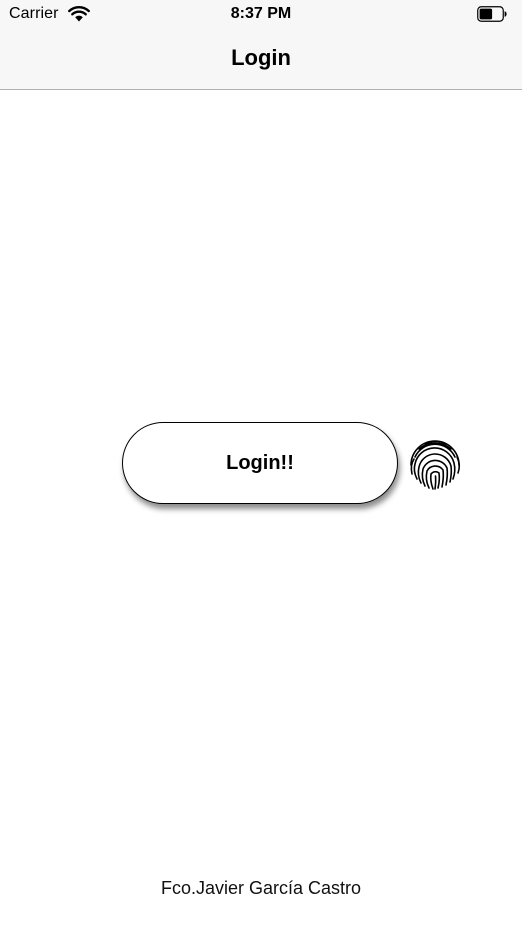  Describe the element at coordinates (261, 888) in the screenshot. I see `author-credit: Fco.Javier García Castro` at that location.